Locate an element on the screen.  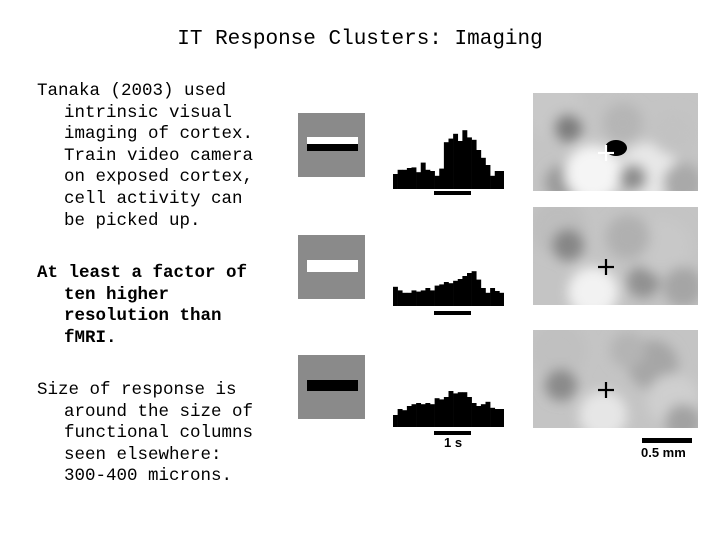
stimulus-black-bar is located at coordinates (331, 387).